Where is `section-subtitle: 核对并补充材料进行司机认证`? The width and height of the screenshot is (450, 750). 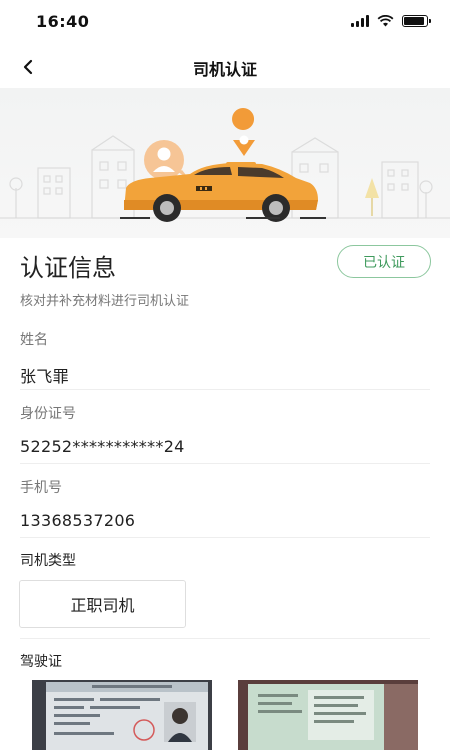
section-subtitle: 核对并补充材料进行司机认证 is located at coordinates (105, 301).